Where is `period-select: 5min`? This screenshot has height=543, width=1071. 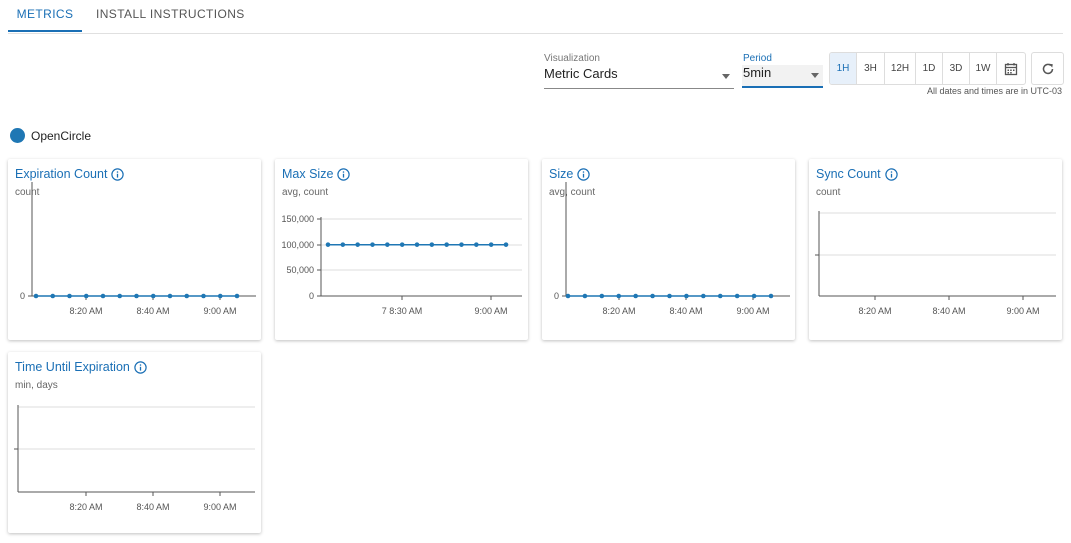 period-select: 5min is located at coordinates (782, 76).